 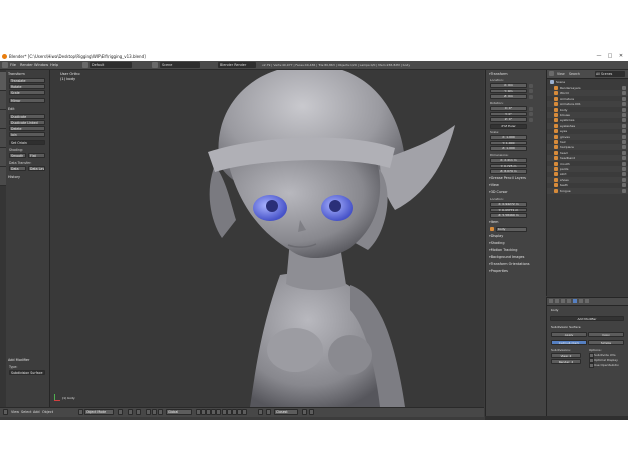 I want to click on scale-y-field: Y: 1.000, so click(x=508, y=142).